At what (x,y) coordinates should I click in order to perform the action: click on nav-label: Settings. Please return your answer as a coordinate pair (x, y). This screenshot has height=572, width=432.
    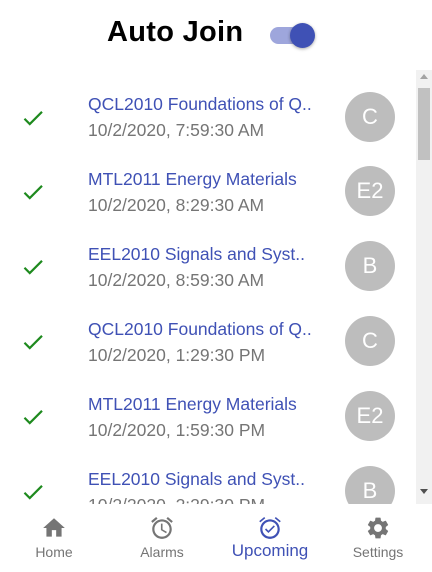
    Looking at the image, I should click on (378, 552).